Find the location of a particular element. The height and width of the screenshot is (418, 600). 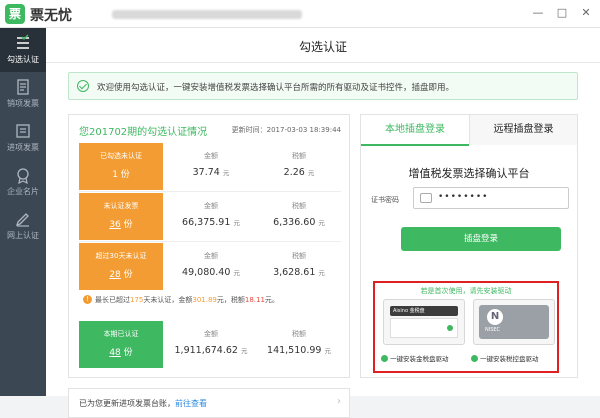

sidebar-item-label: 进项发票 is located at coordinates (23, 147).